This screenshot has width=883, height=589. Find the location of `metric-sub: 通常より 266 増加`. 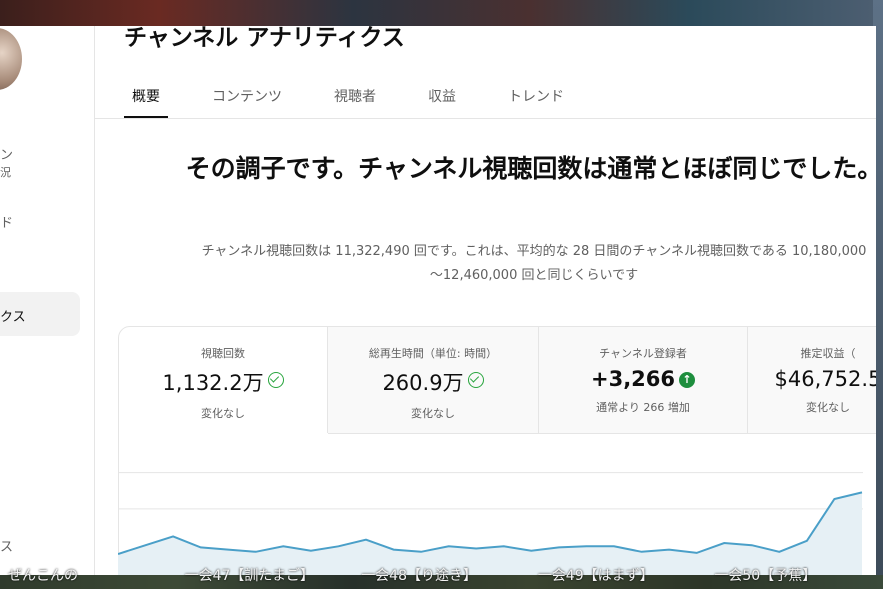

metric-sub: 通常より 266 増加 is located at coordinates (643, 407).